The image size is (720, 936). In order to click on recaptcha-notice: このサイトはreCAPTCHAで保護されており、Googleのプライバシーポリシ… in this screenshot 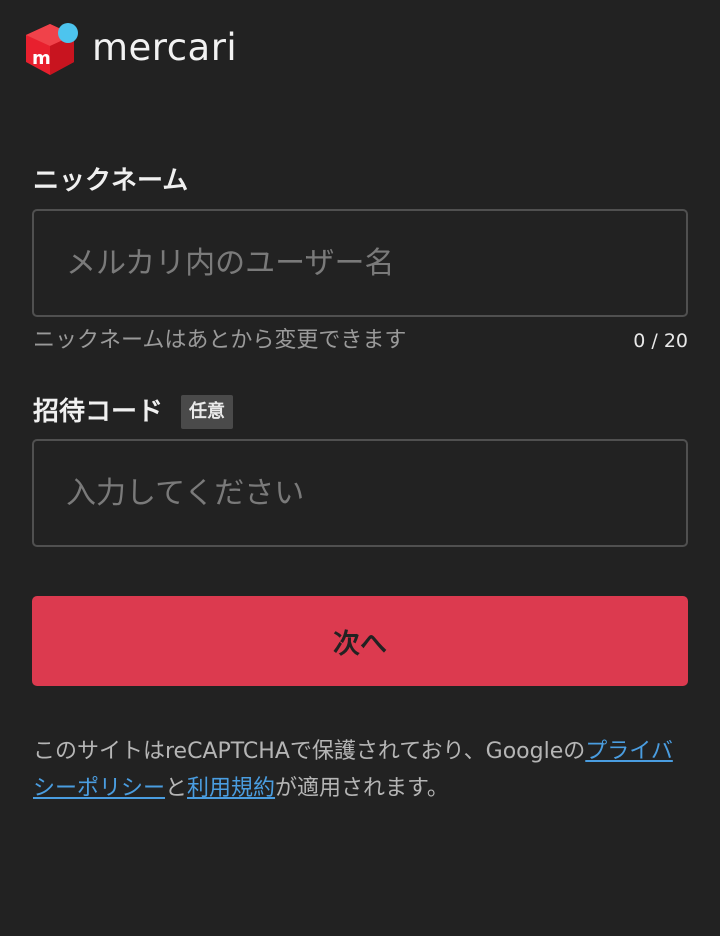, I will do `click(358, 770)`.